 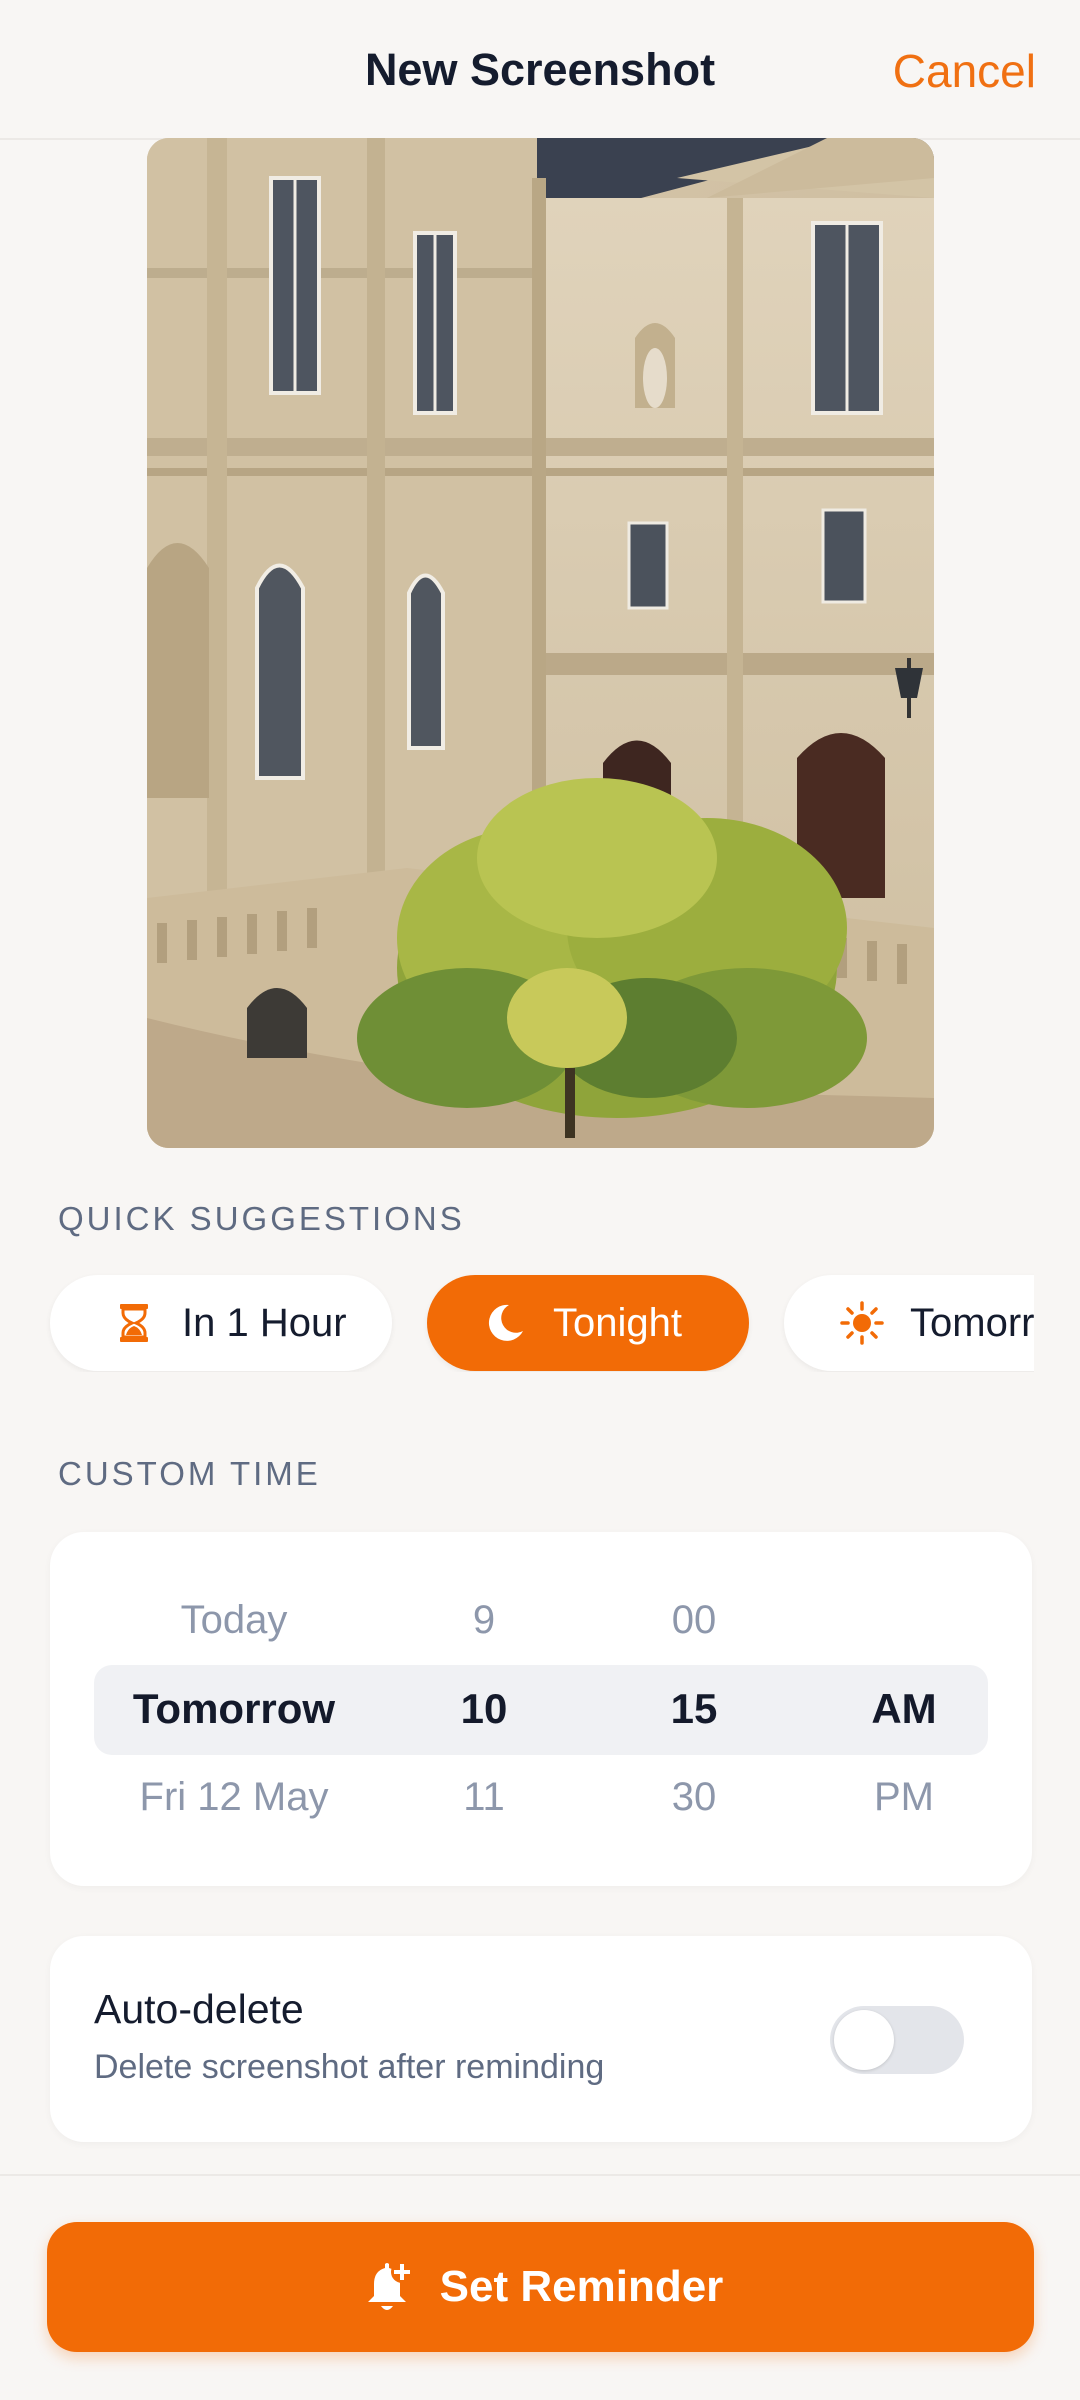 I want to click on minute-option-selected: 15, so click(x=694, y=1709).